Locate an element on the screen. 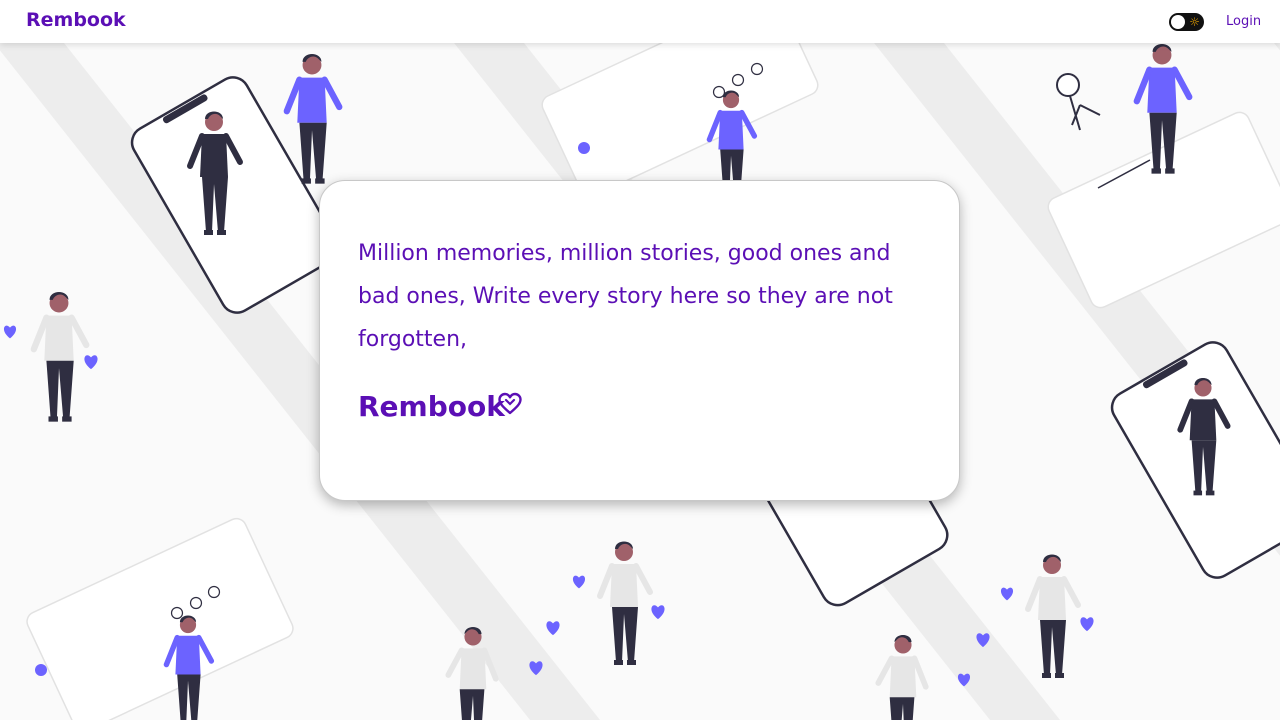  hero-brand-name: Rembook is located at coordinates (431, 406).